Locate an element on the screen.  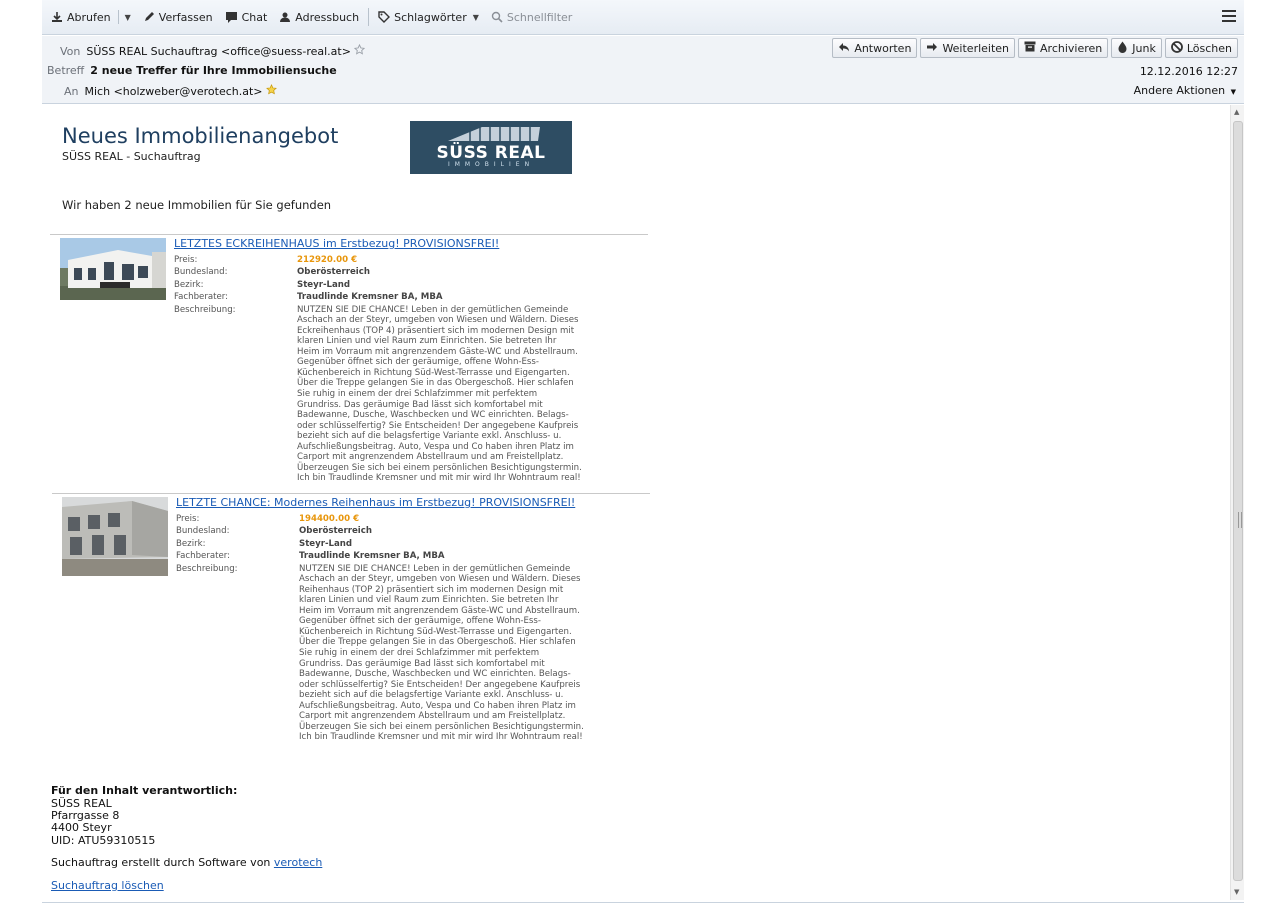
archive-button: Archivieren is located at coordinates (1063, 48).